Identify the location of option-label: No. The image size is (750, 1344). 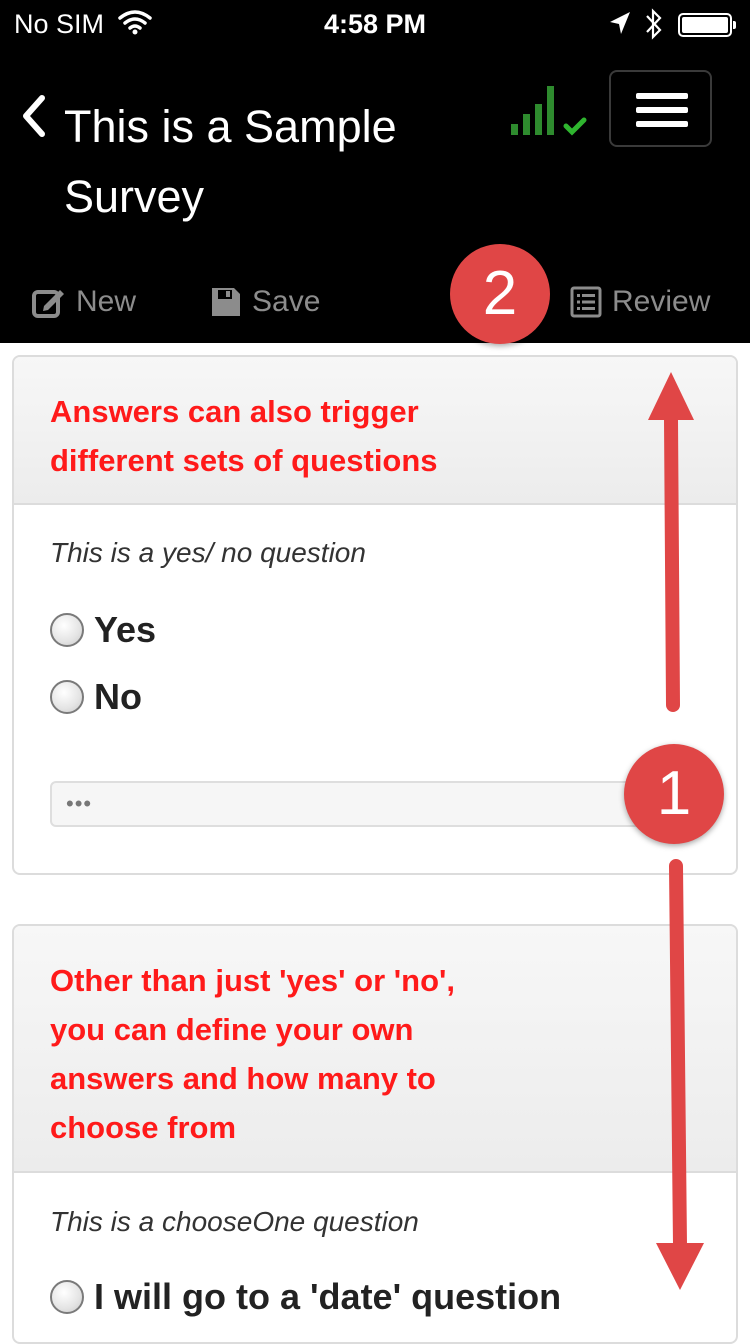
(118, 696).